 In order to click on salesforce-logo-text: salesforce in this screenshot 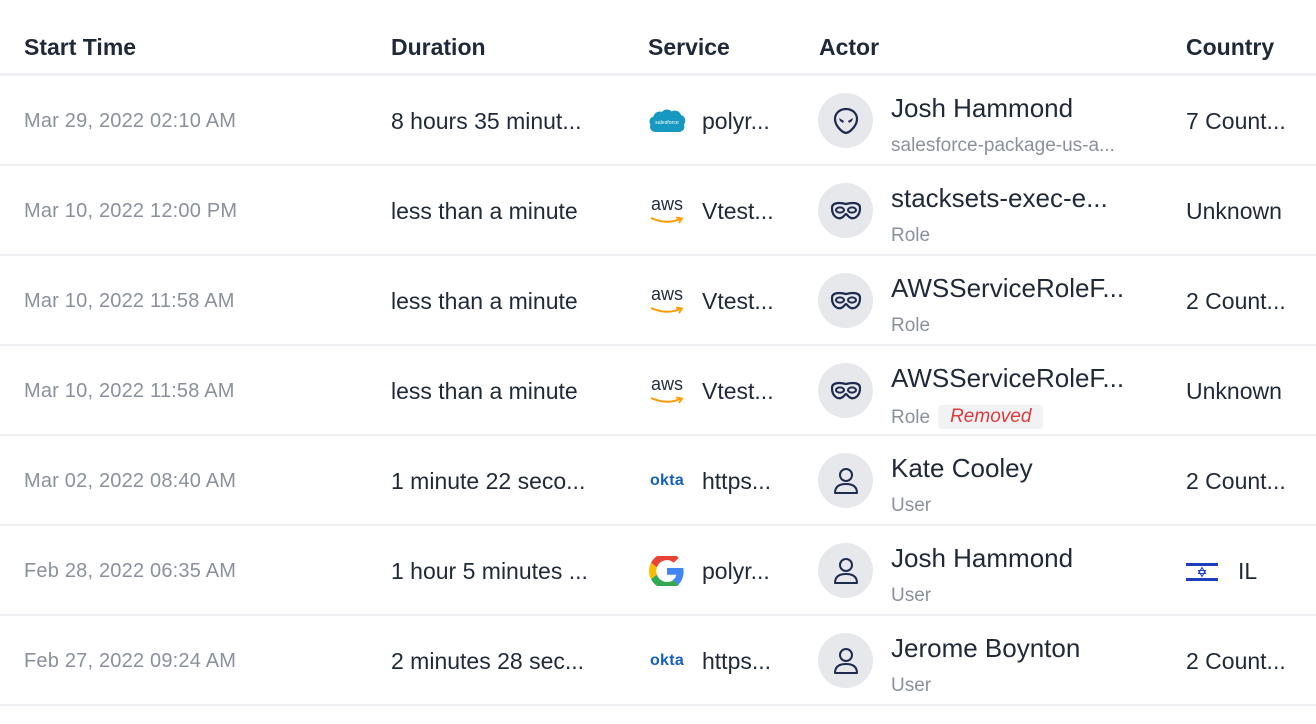, I will do `click(667, 123)`.